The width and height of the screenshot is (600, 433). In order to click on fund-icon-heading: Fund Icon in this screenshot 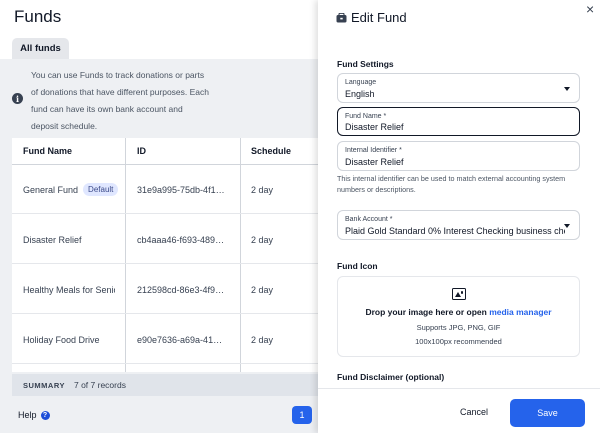, I will do `click(357, 266)`.